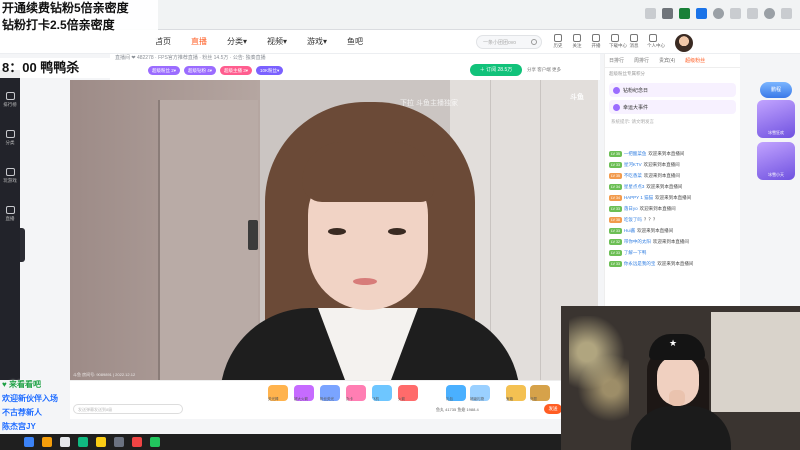 The height and width of the screenshot is (450, 800). What do you see at coordinates (270, 70) in the screenshot?
I see `badge: 10K粉丝▾` at bounding box center [270, 70].